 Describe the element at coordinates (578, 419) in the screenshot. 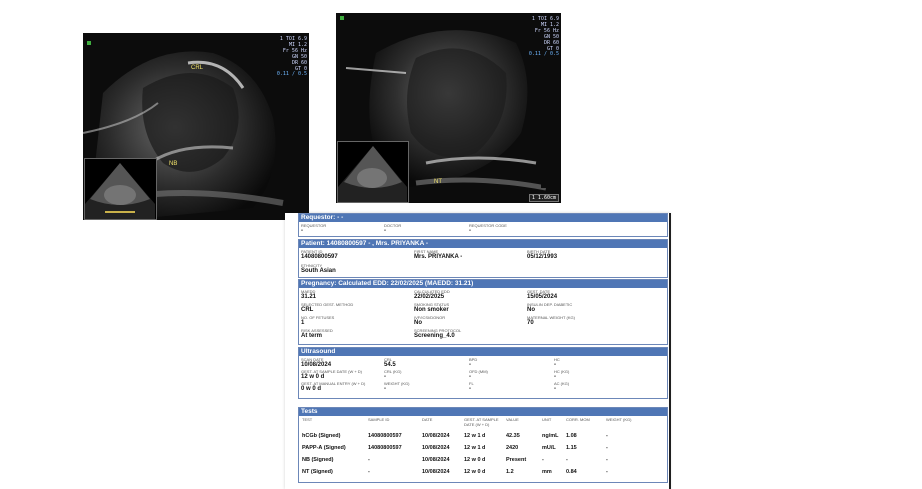

I see `column-header: CORR. MOM` at that location.